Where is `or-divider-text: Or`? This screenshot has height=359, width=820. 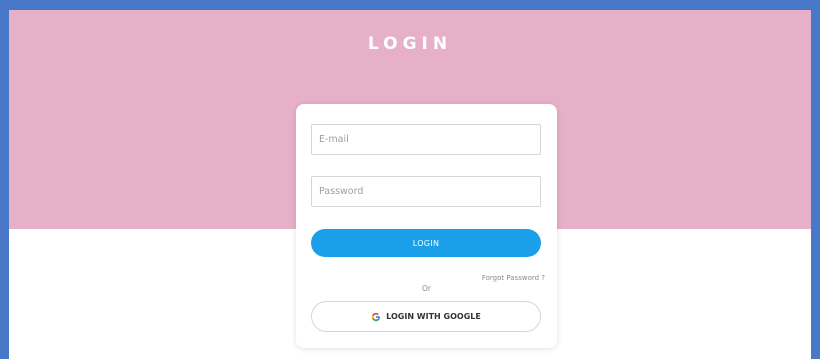 or-divider-text: Or is located at coordinates (426, 288).